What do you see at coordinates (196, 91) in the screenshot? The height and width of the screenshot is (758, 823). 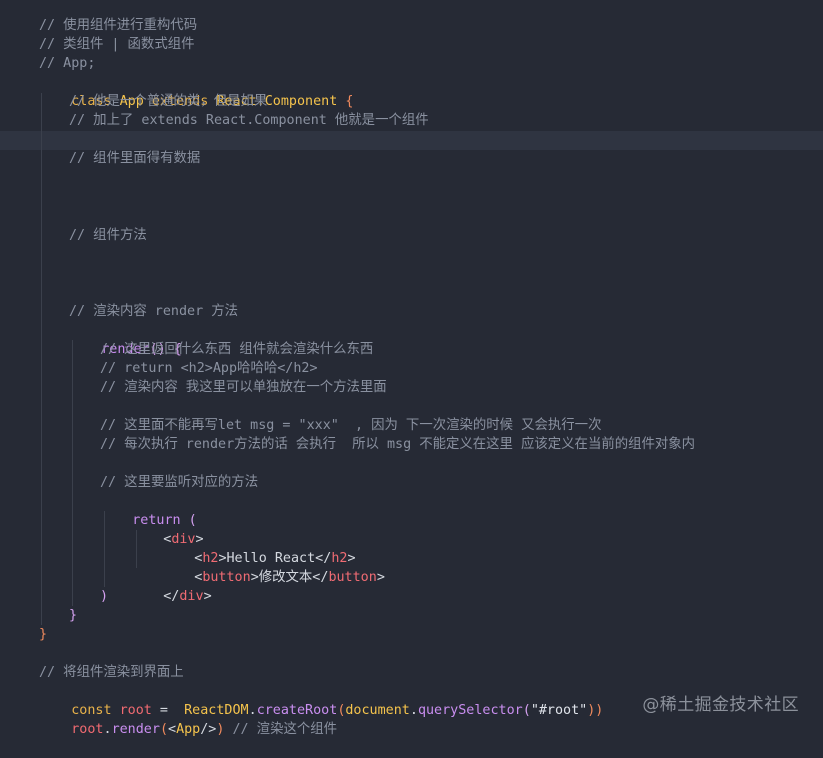 I see `code-line-4: class App extends React.Component {` at bounding box center [196, 91].